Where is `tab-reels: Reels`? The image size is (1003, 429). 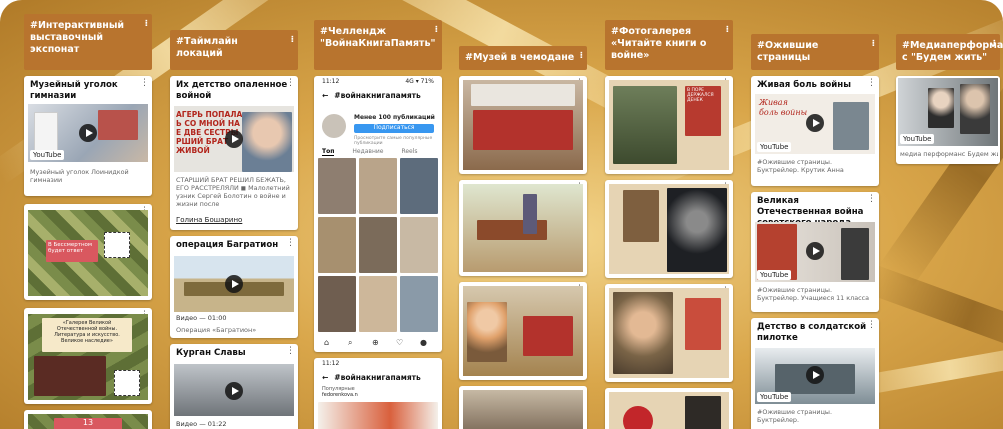 tab-reels: Reels is located at coordinates (409, 152).